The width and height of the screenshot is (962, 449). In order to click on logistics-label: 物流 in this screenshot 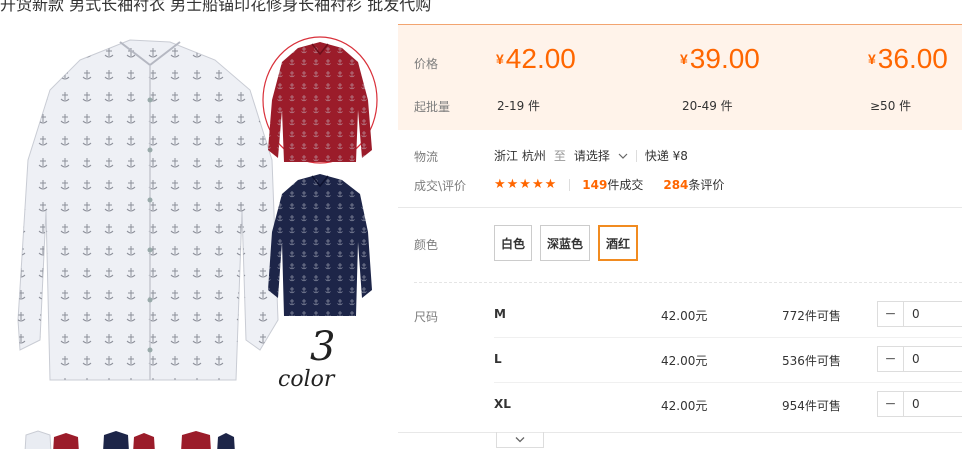, I will do `click(426, 157)`.